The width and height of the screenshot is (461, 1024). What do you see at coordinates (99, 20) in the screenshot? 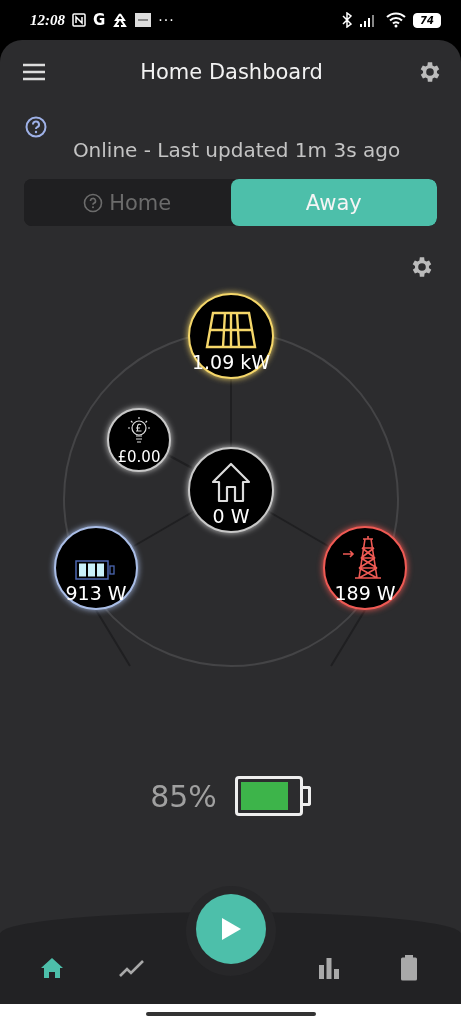
I see `notification-letter: G` at bounding box center [99, 20].